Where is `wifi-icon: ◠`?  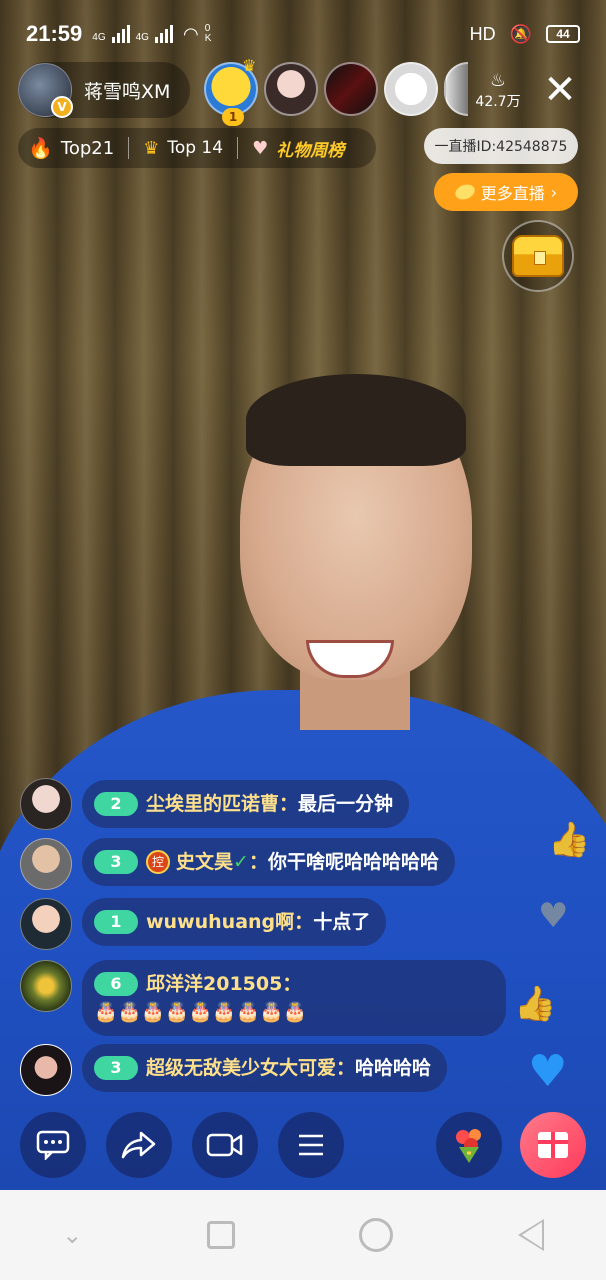 wifi-icon: ◠ is located at coordinates (190, 33).